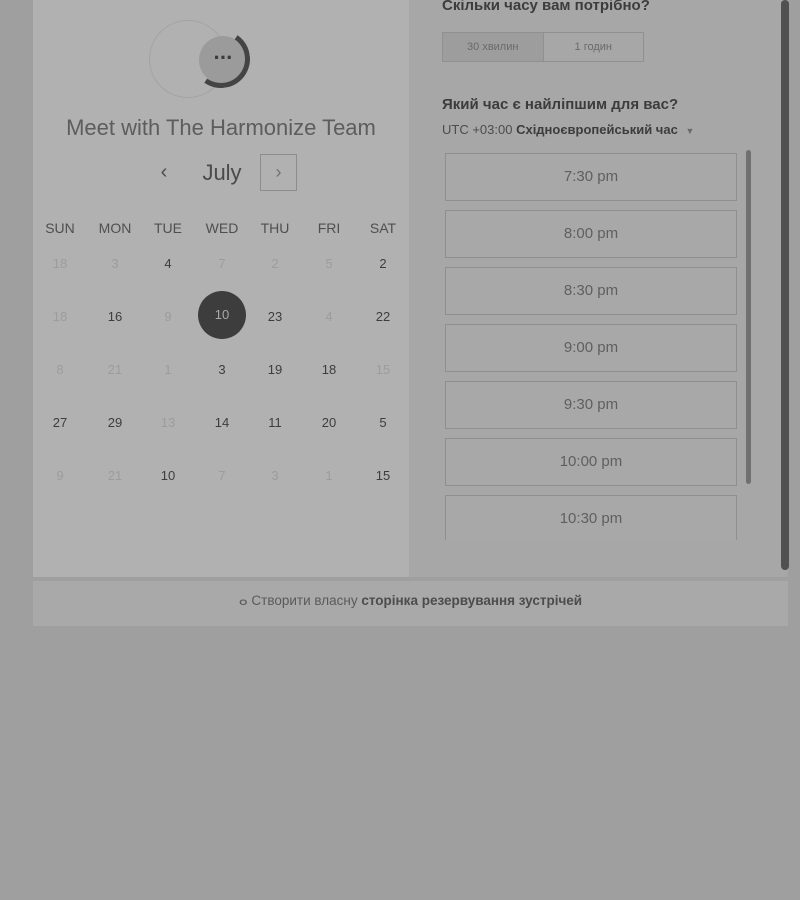 This screenshot has width=800, height=900. I want to click on next-month-button: ›, so click(278, 172).